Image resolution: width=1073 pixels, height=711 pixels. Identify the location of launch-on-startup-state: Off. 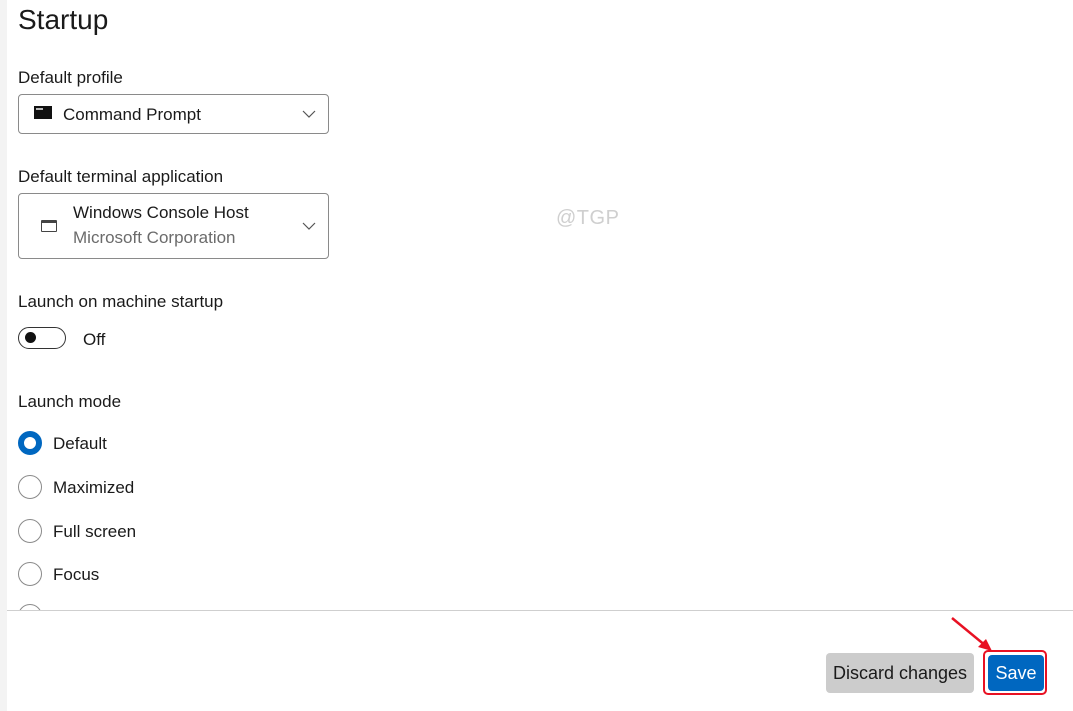
(94, 339).